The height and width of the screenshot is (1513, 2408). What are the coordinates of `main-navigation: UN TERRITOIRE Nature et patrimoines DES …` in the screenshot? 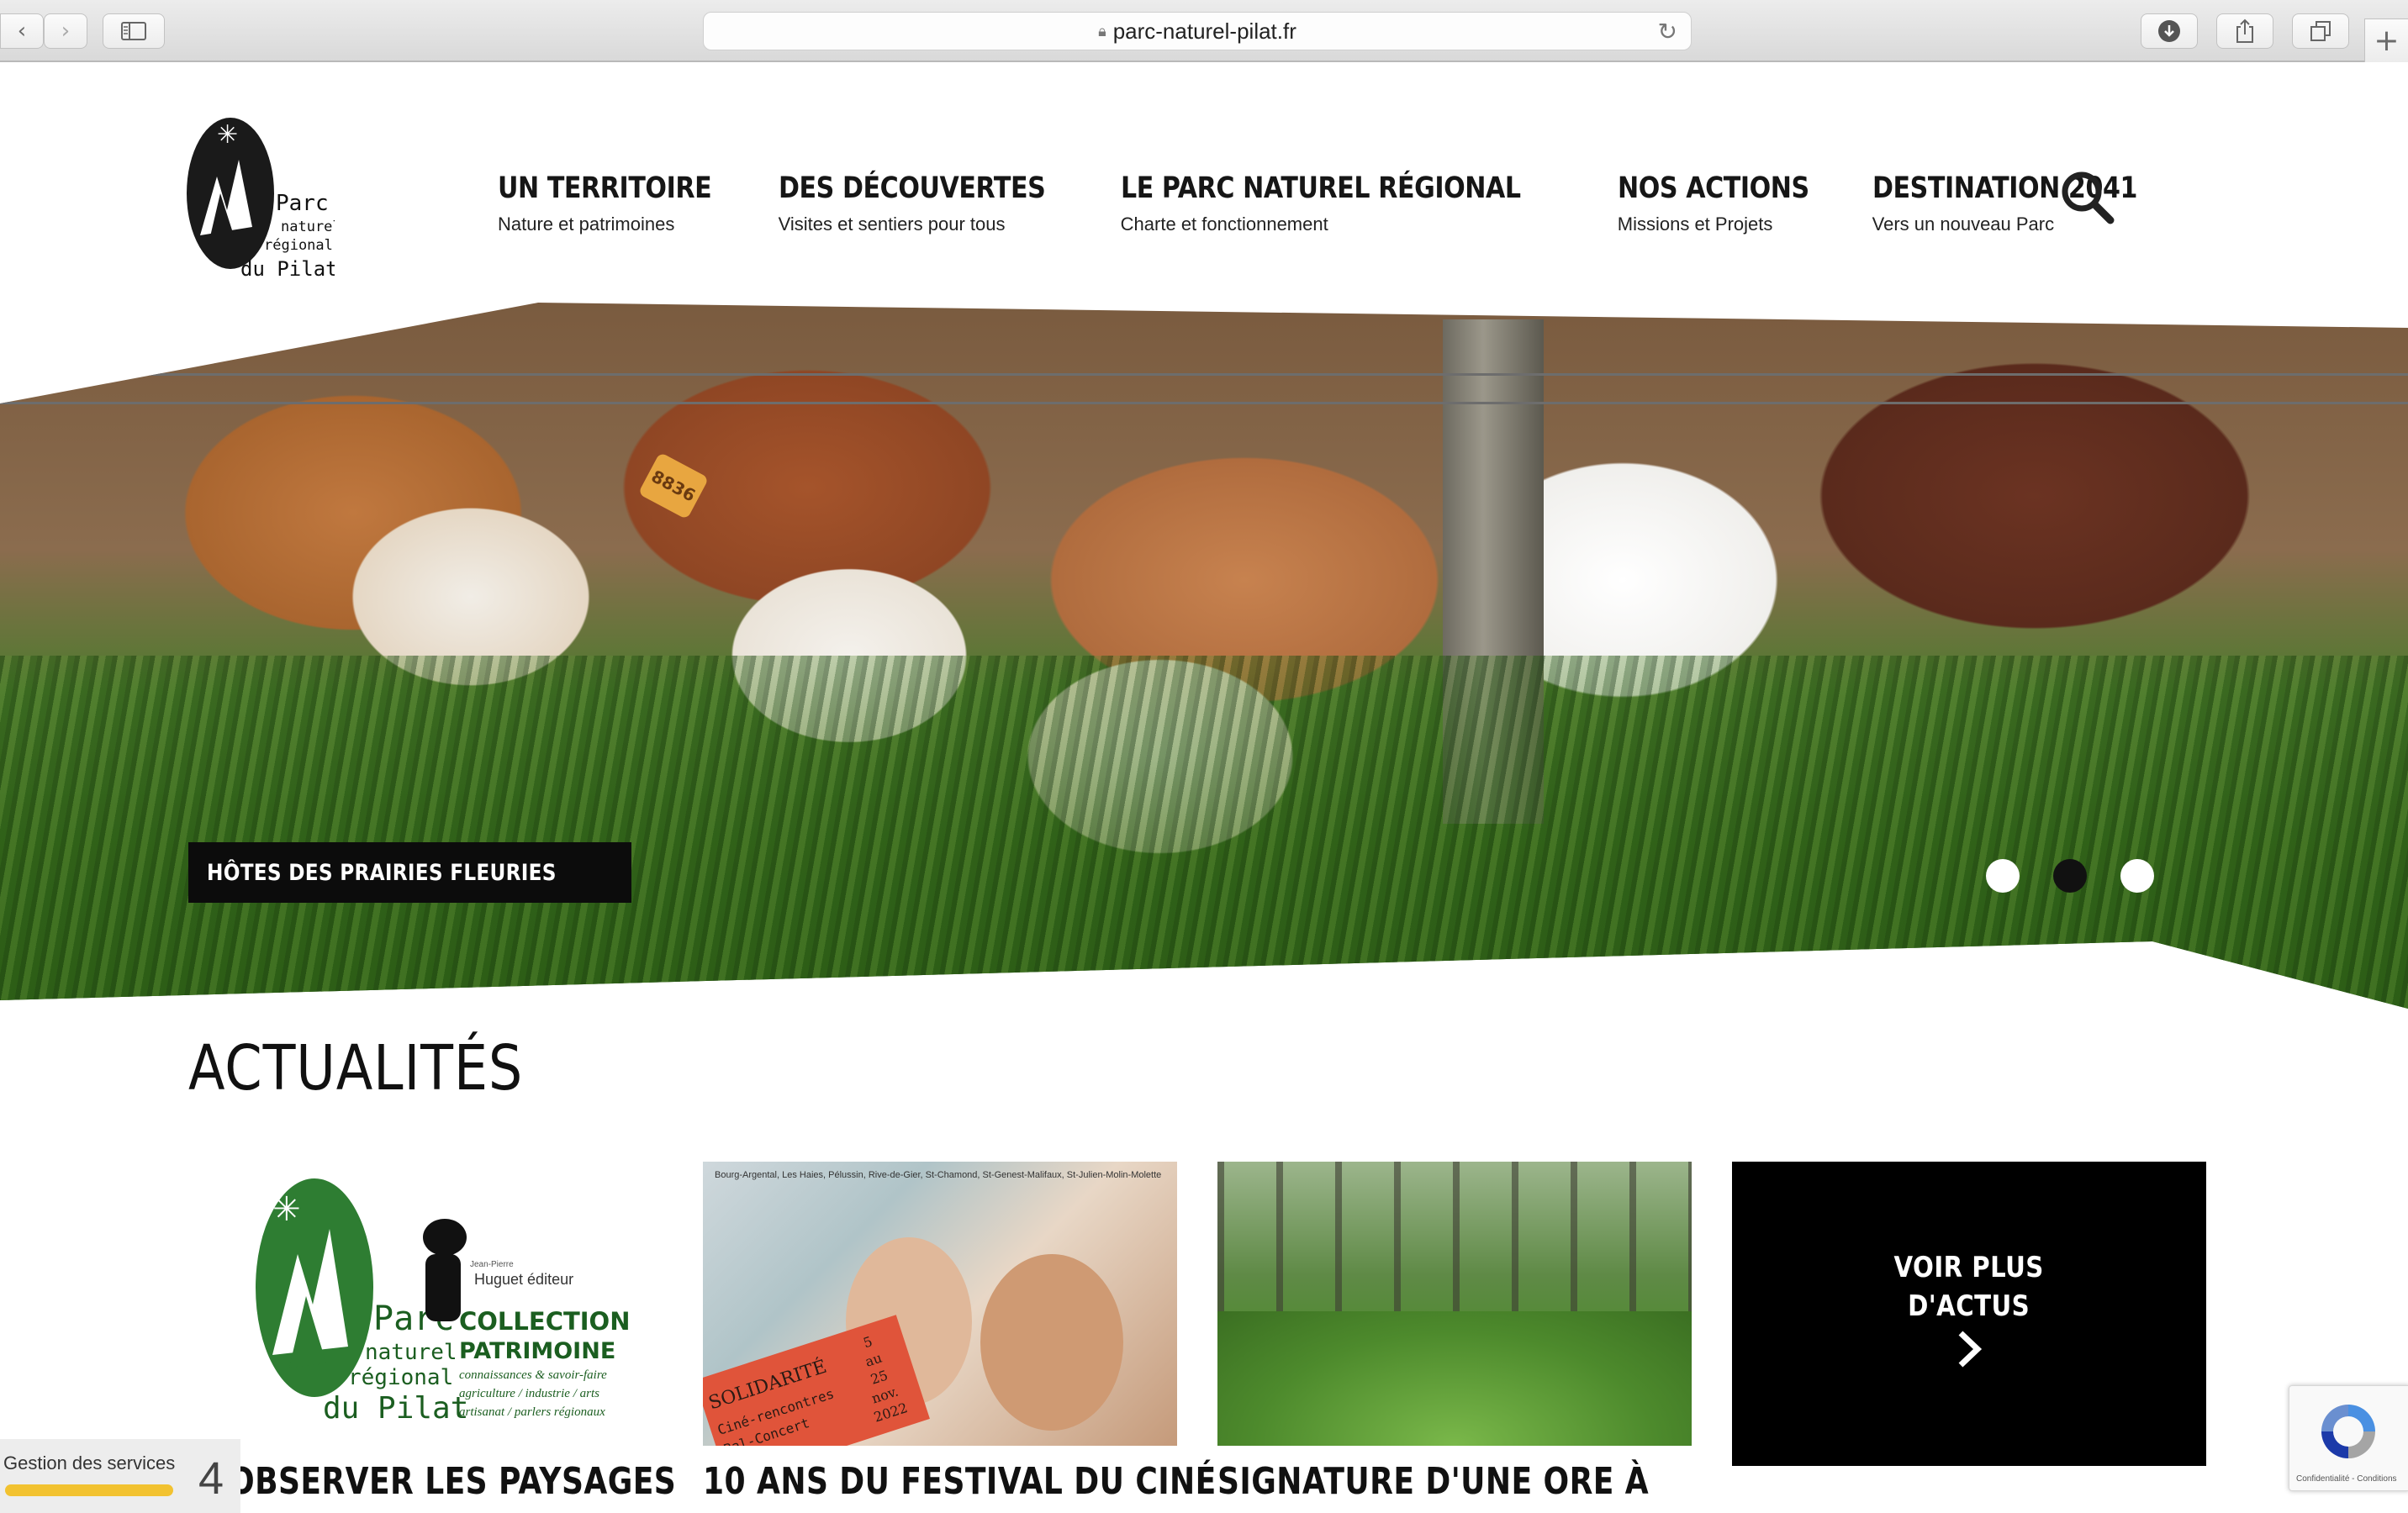 It's located at (1355, 202).